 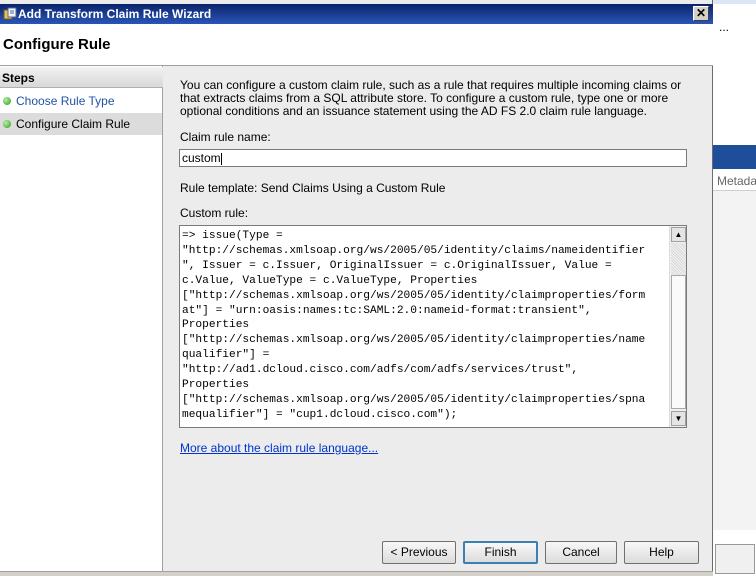 I want to click on adfs-app-icon, so click(x=10, y=13).